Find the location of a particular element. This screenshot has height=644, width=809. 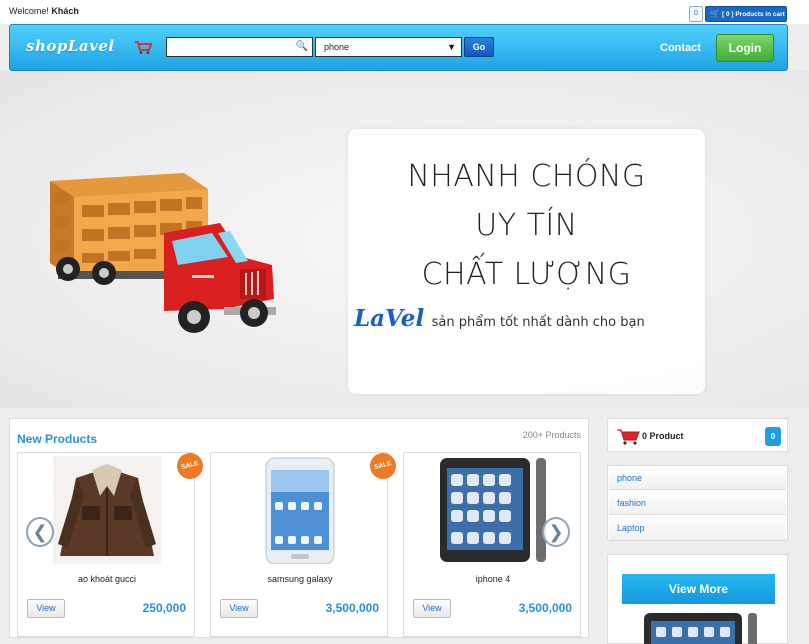

cart-top-label: [ 0 ] Products in cart is located at coordinates (753, 14).